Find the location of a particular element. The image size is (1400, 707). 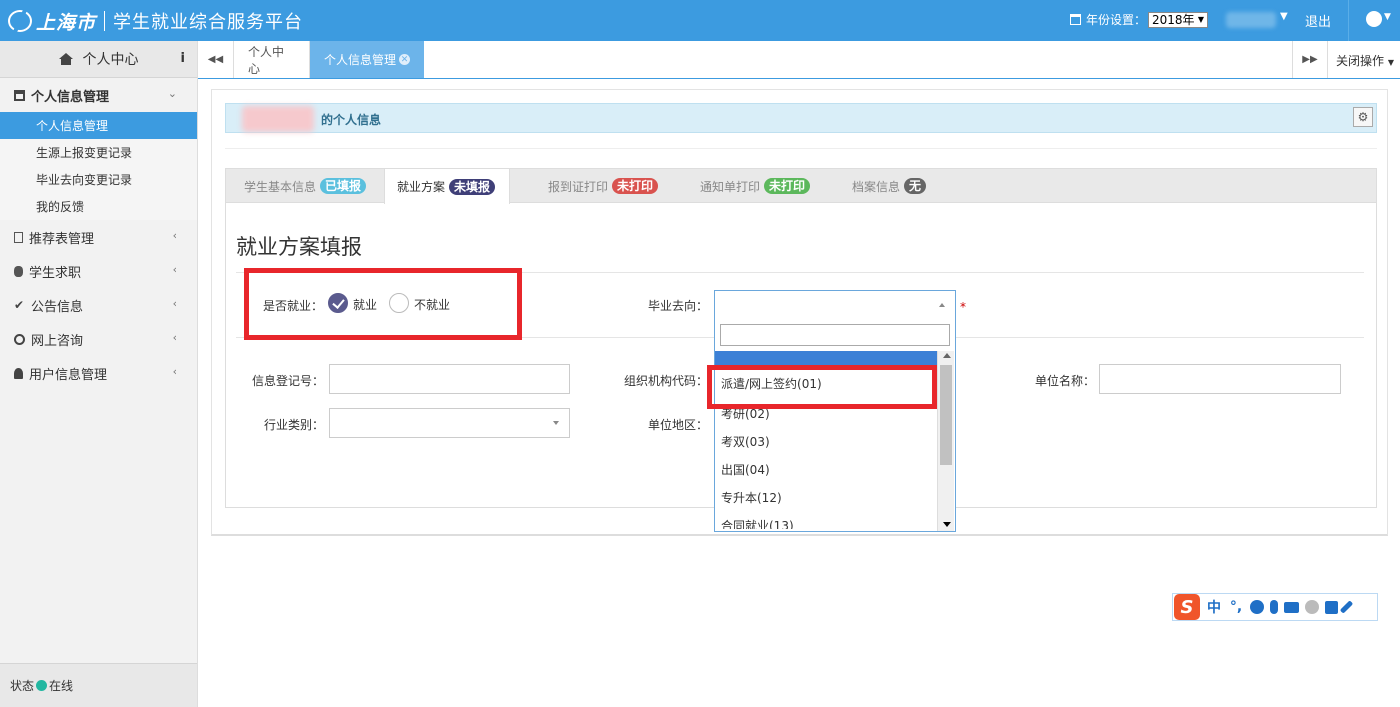

dropdown-option: 合同就业(13) is located at coordinates (826, 520).